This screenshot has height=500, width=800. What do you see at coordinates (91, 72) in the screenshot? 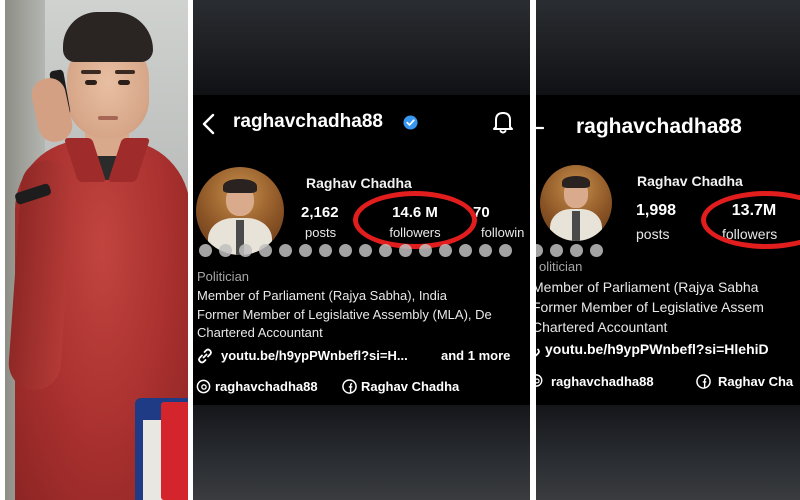
I see `eyebrow-left` at bounding box center [91, 72].